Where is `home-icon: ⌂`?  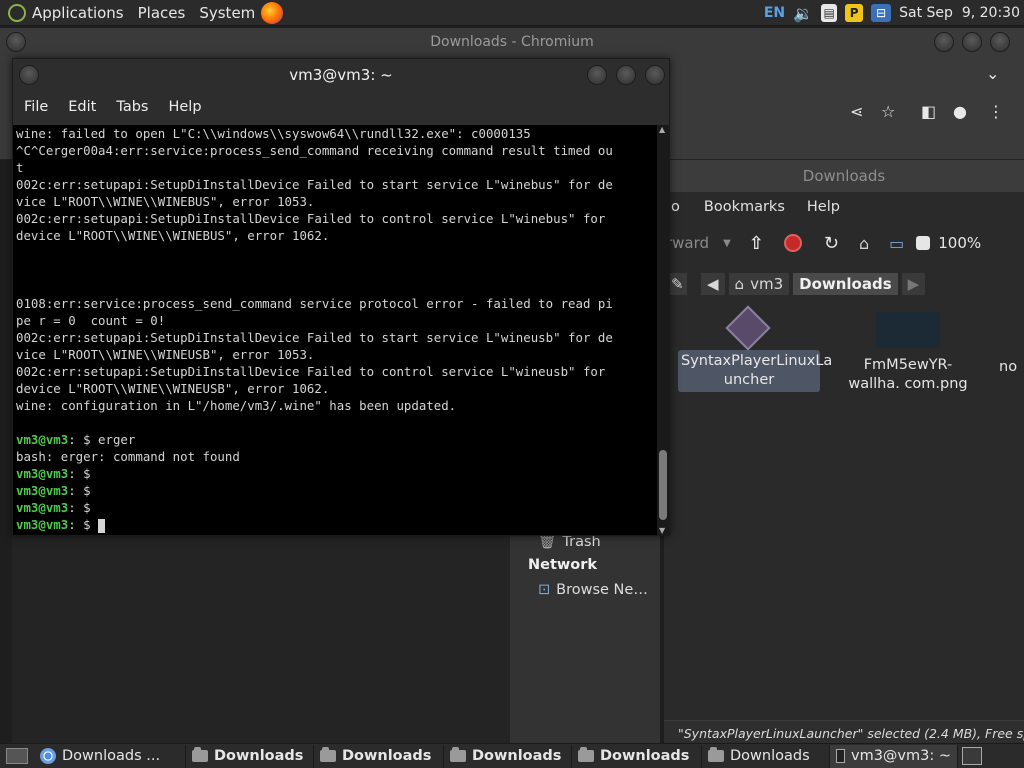
home-icon: ⌂ is located at coordinates (864, 243).